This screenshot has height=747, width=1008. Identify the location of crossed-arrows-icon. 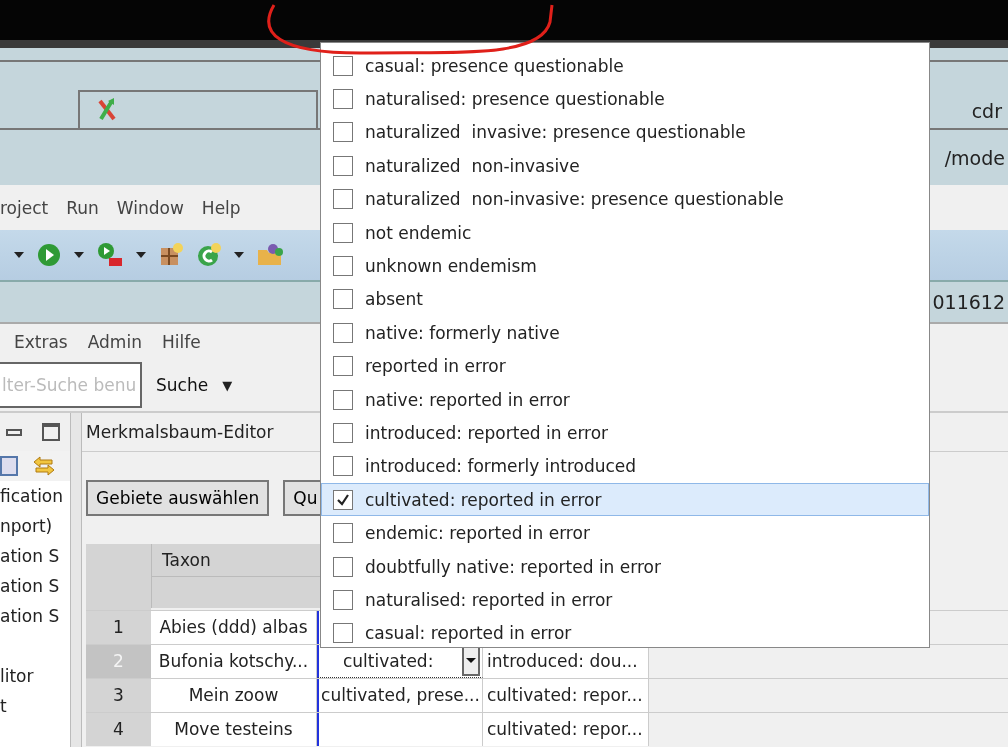
(107, 110).